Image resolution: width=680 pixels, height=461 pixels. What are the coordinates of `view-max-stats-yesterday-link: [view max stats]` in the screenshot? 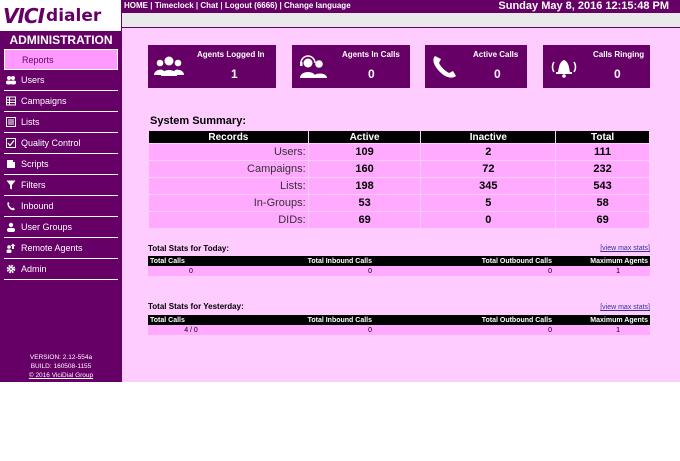 It's located at (625, 307).